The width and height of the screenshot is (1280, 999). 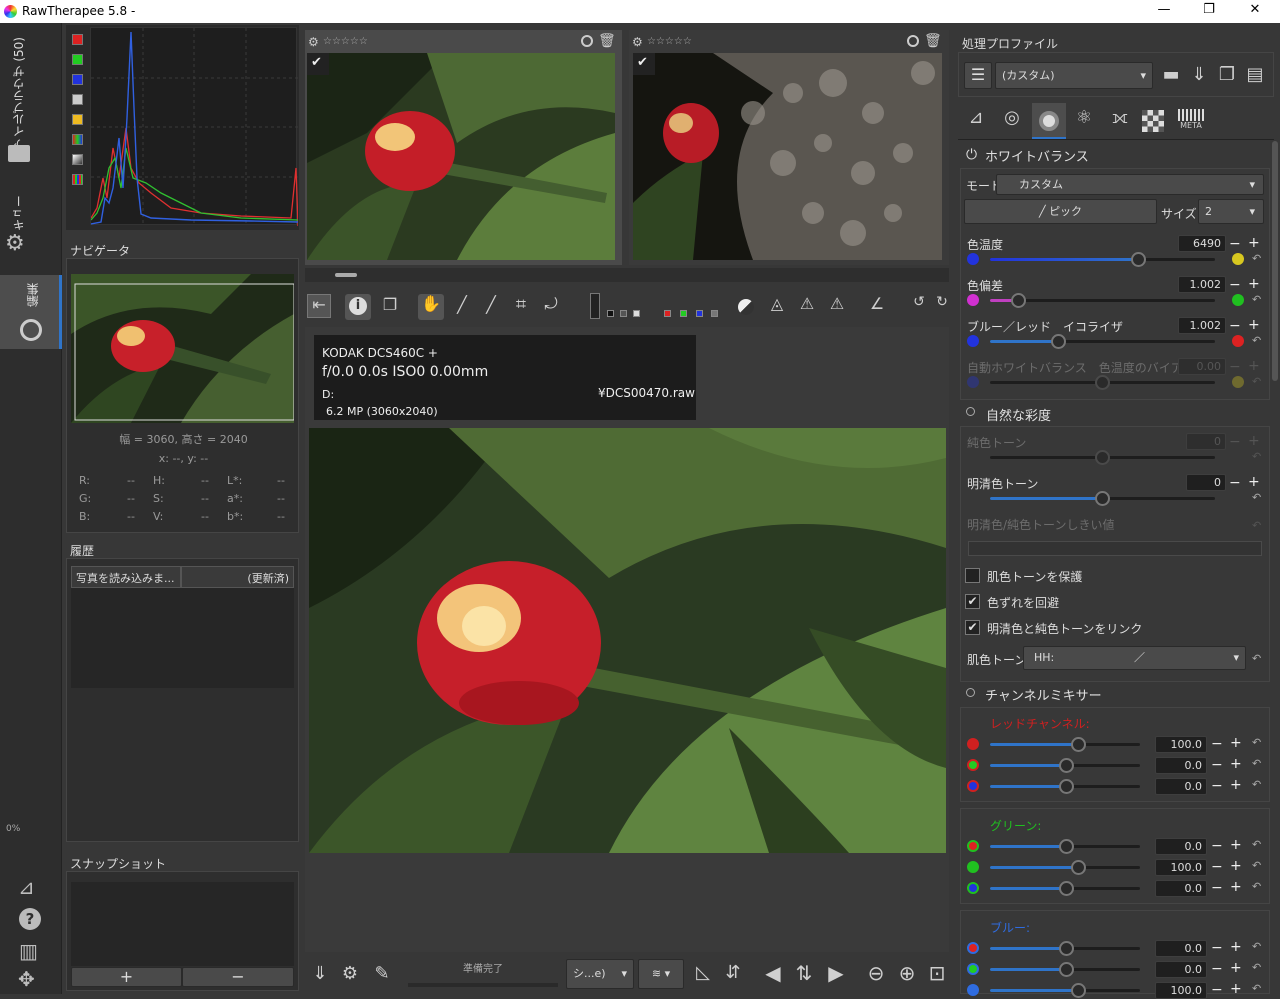 What do you see at coordinates (623, 313) in the screenshot?
I see `bg-gray-swatch` at bounding box center [623, 313].